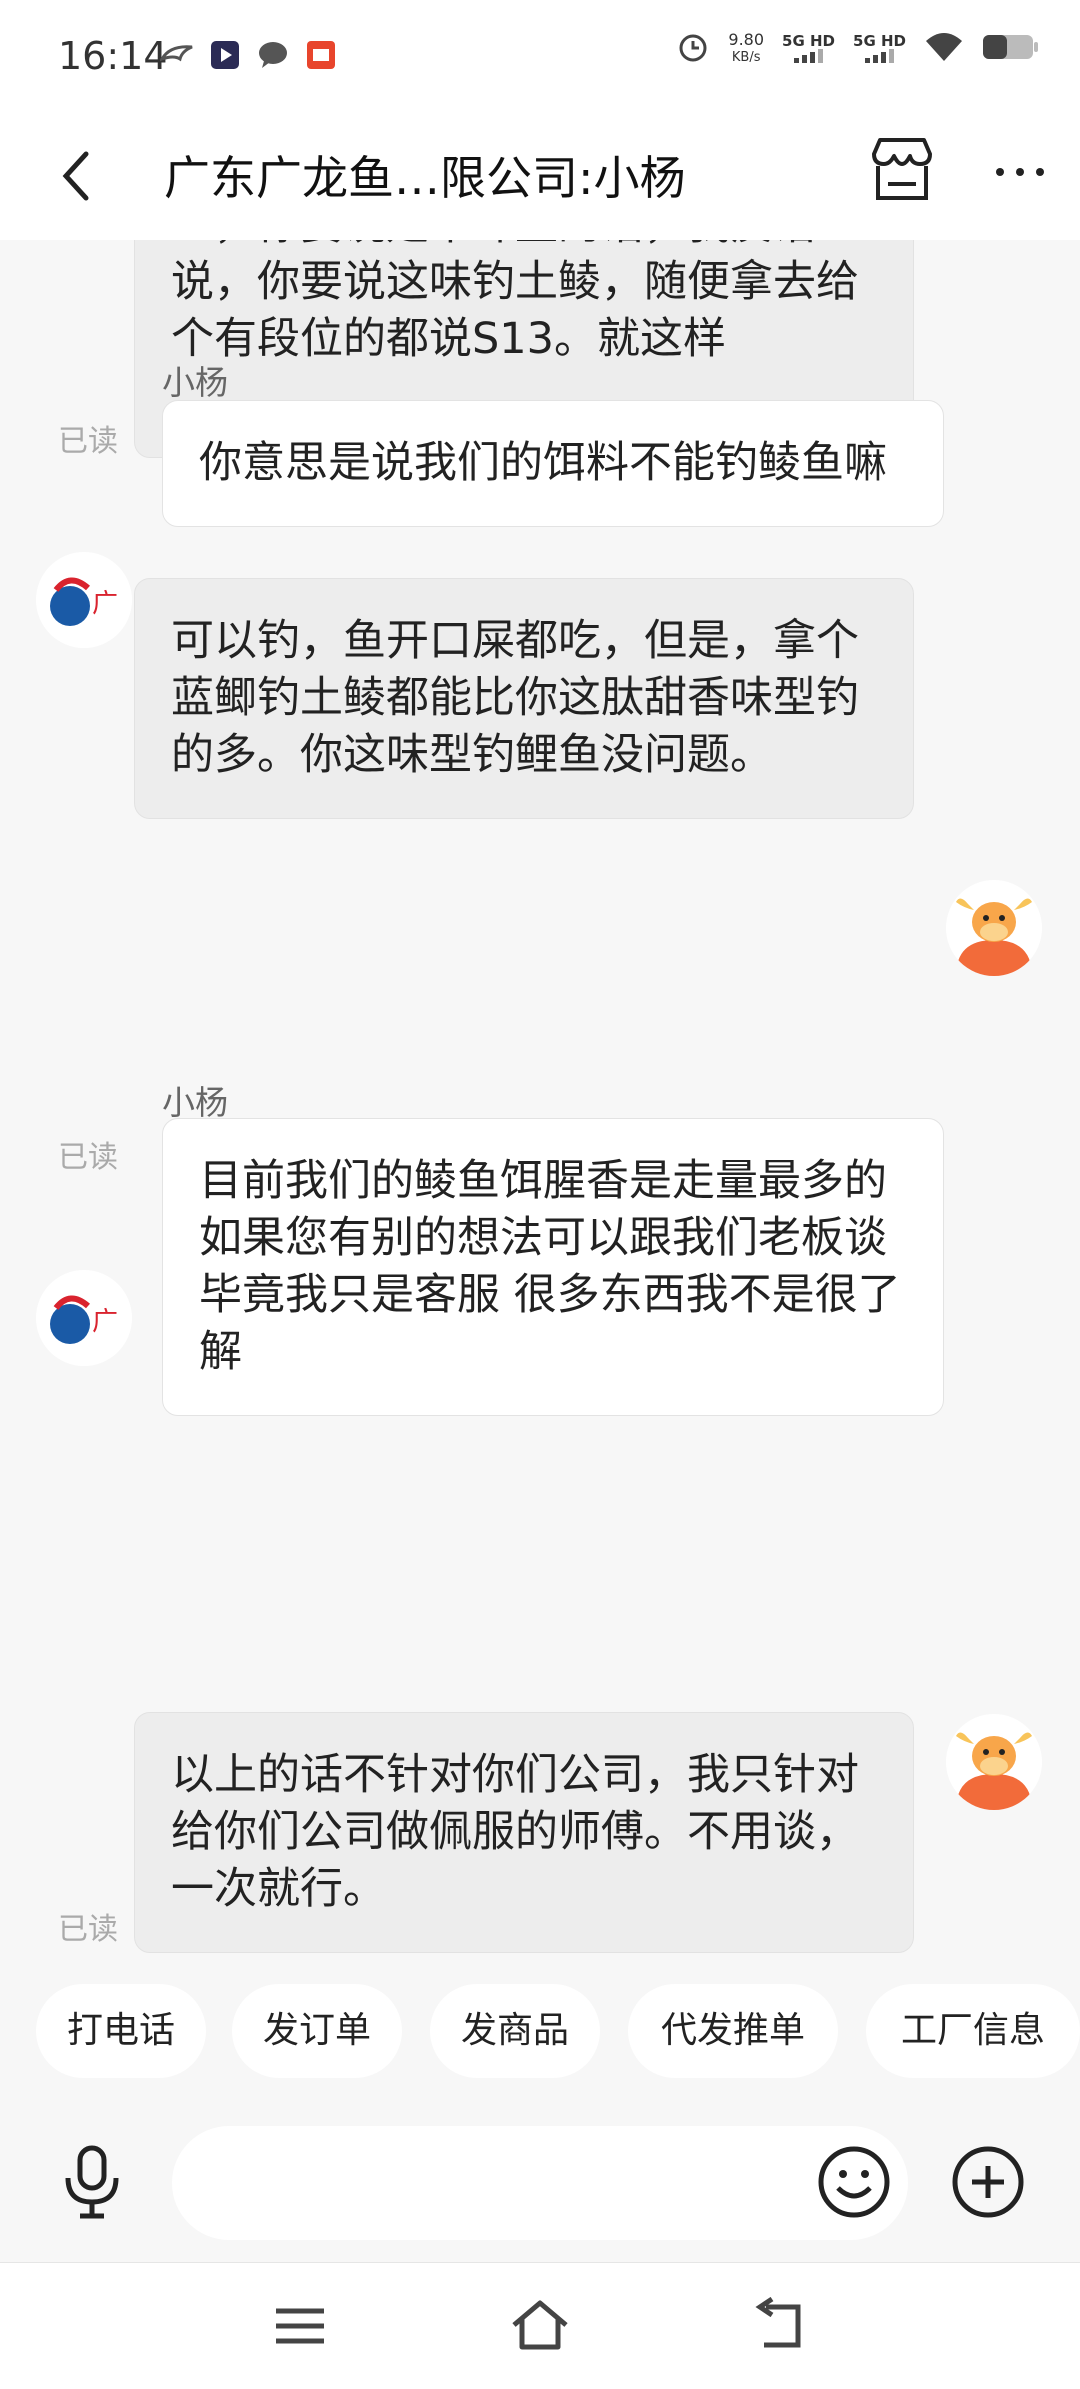 The height and width of the screenshot is (2389, 1080). What do you see at coordinates (733, 2031) in the screenshot?
I see `dropship-order-button: 代发推单` at bounding box center [733, 2031].